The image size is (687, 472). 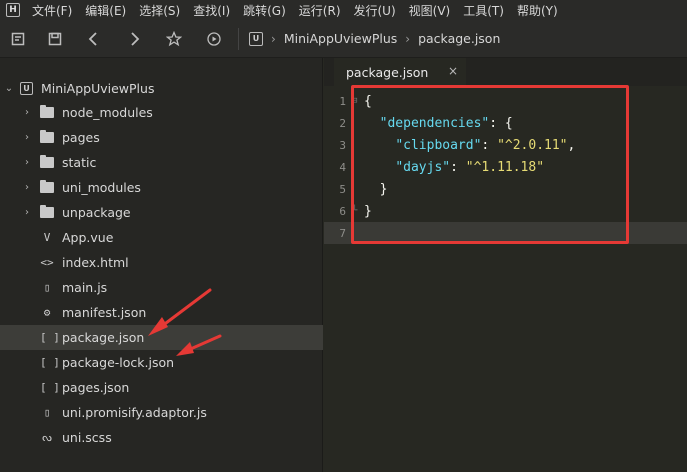 What do you see at coordinates (161, 162) in the screenshot?
I see `tree-folder-static: › static` at bounding box center [161, 162].